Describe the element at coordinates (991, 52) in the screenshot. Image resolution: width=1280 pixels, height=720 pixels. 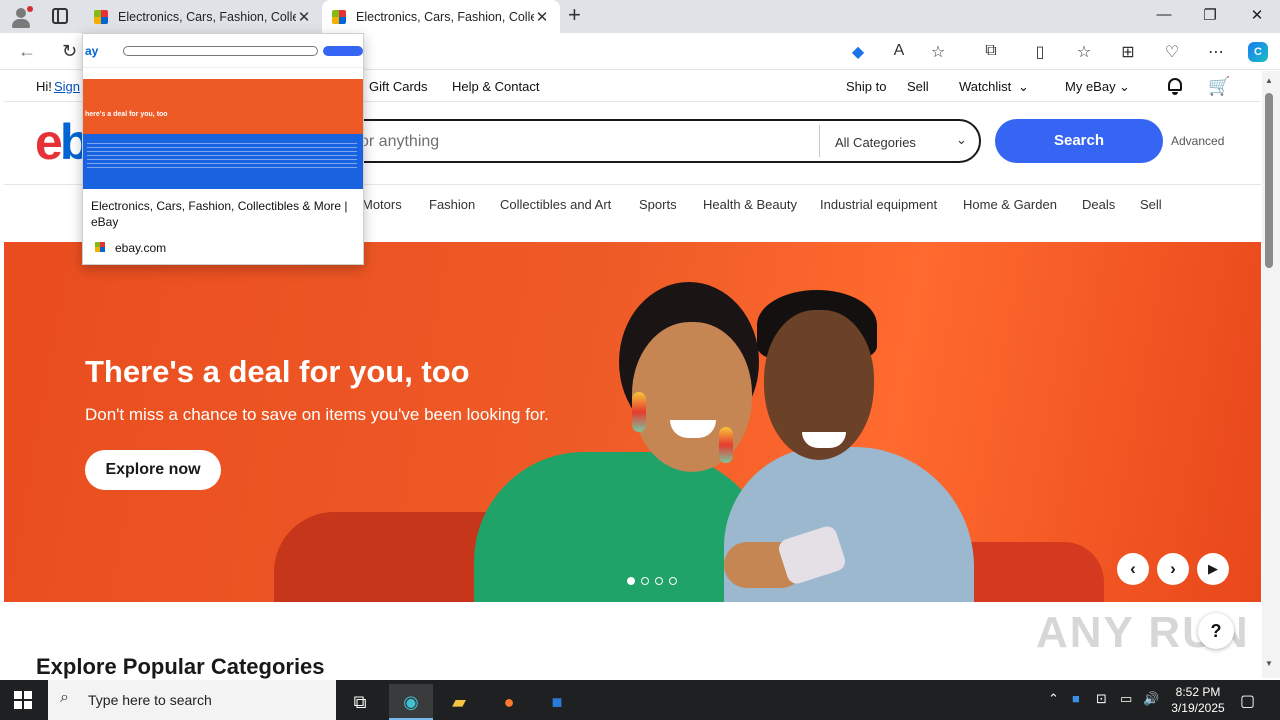
I see `extensions-icon: ⧉` at that location.